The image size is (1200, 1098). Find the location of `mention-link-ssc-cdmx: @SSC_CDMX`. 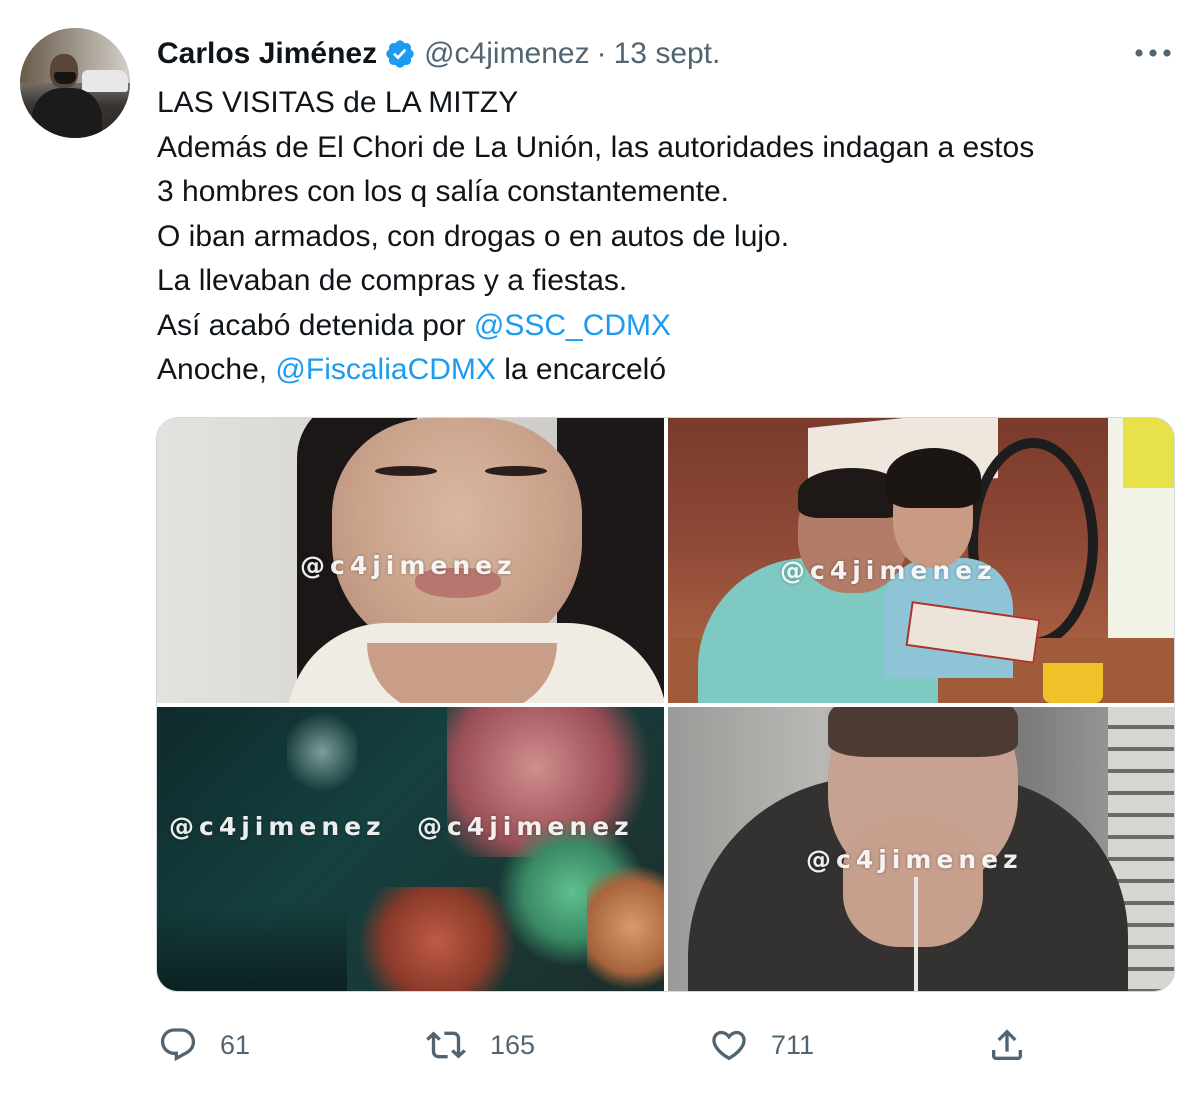

mention-link-ssc-cdmx: @SSC_CDMX is located at coordinates (572, 325).